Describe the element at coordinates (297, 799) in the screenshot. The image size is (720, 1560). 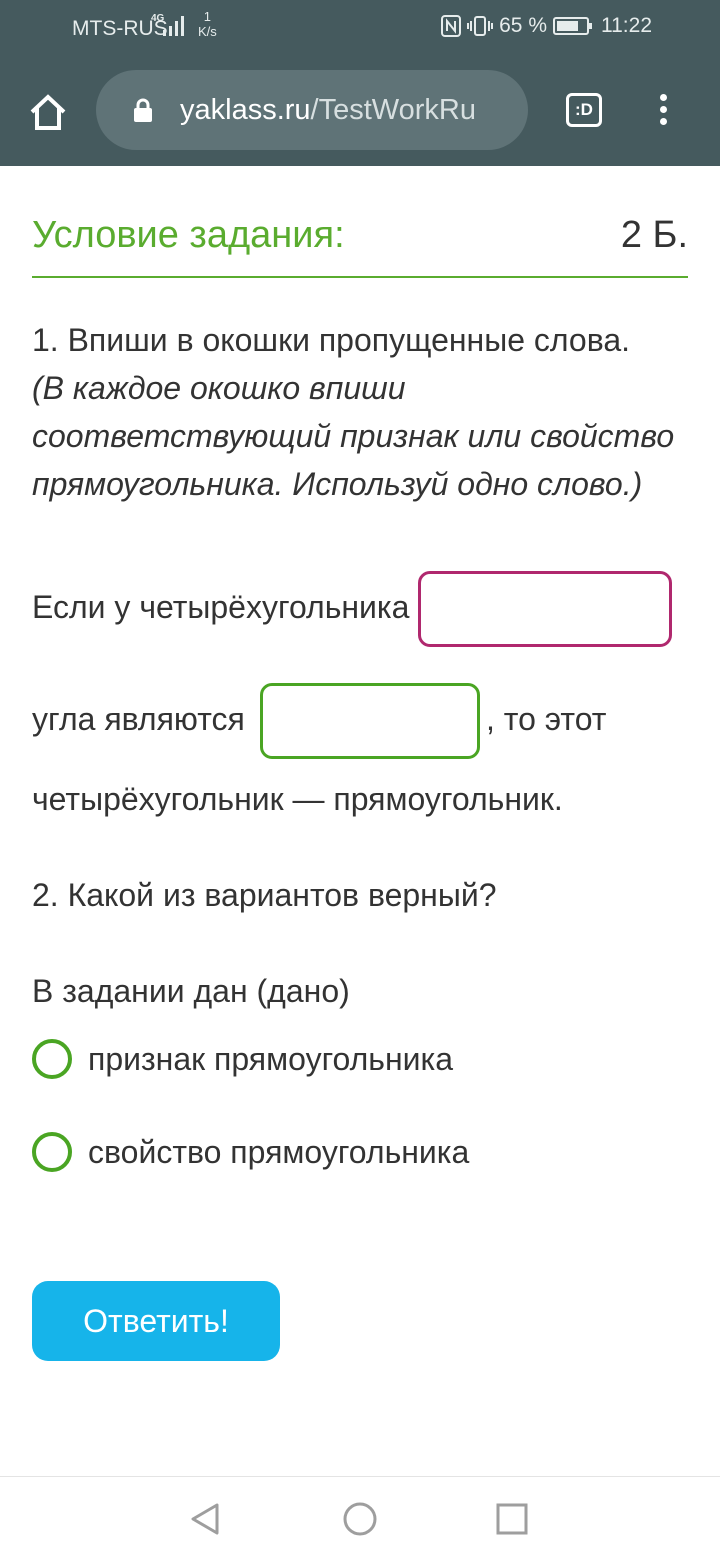
I see `sentence-part-4: четырёхугольник — прямоугольник.` at that location.